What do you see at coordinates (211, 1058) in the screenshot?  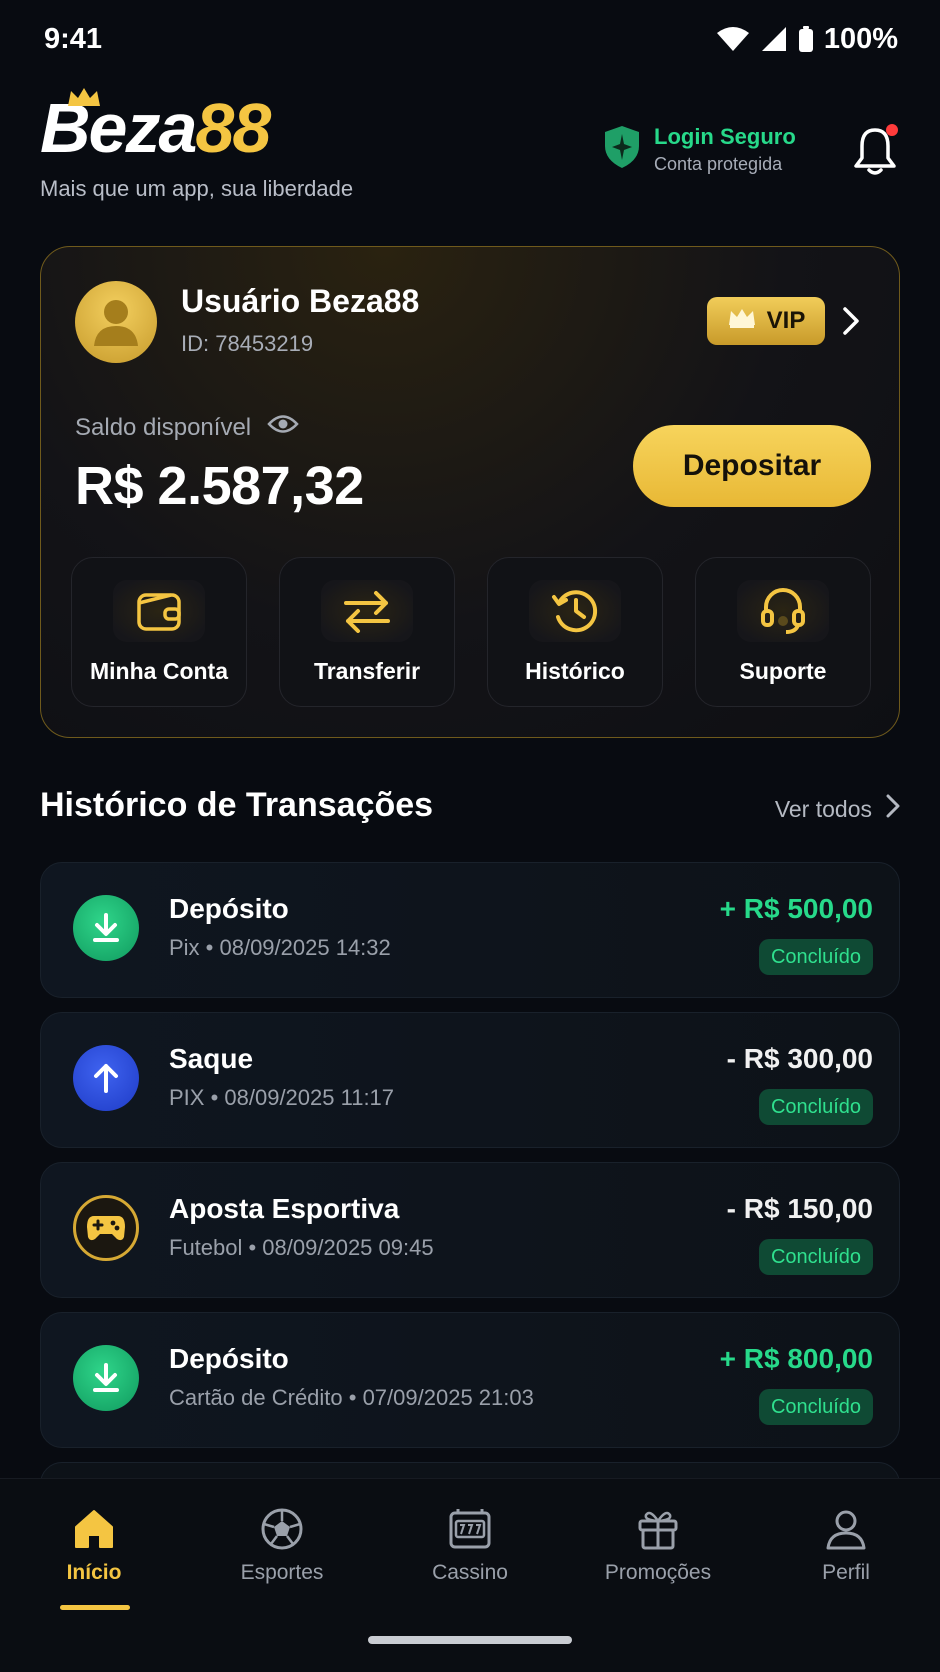 I see `transaction-title: Saque` at bounding box center [211, 1058].